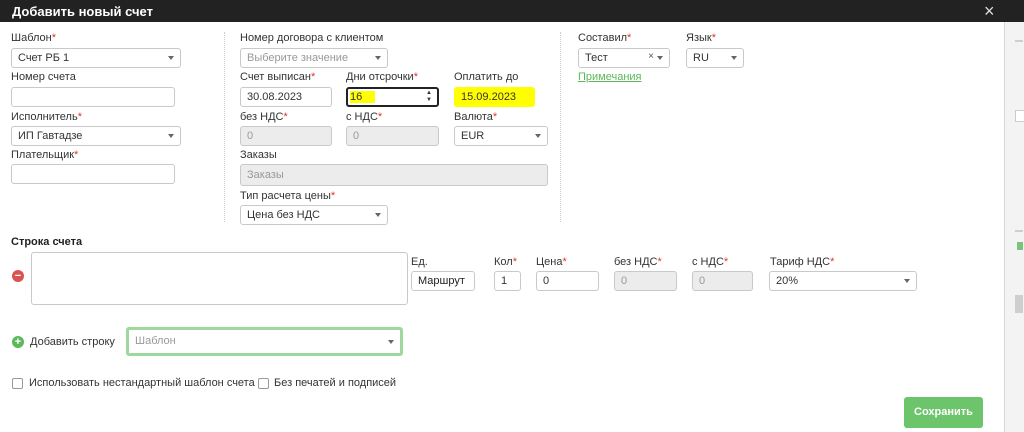 The image size is (1024, 432). Describe the element at coordinates (82, 11) in the screenshot. I see `dialog-title: Добавить новый счет` at that location.